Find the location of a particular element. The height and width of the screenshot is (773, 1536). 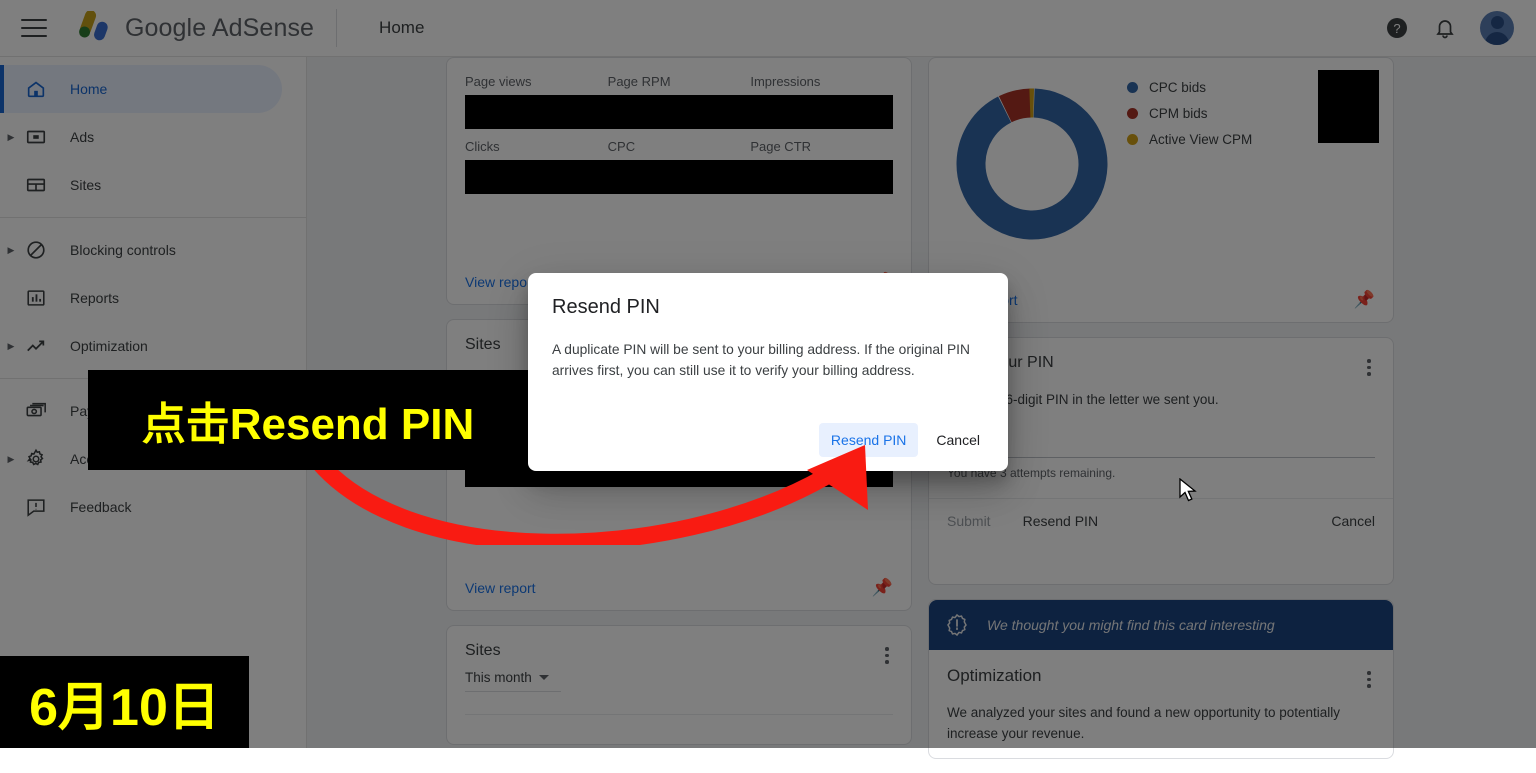

bell-icon is located at coordinates (1445, 28).